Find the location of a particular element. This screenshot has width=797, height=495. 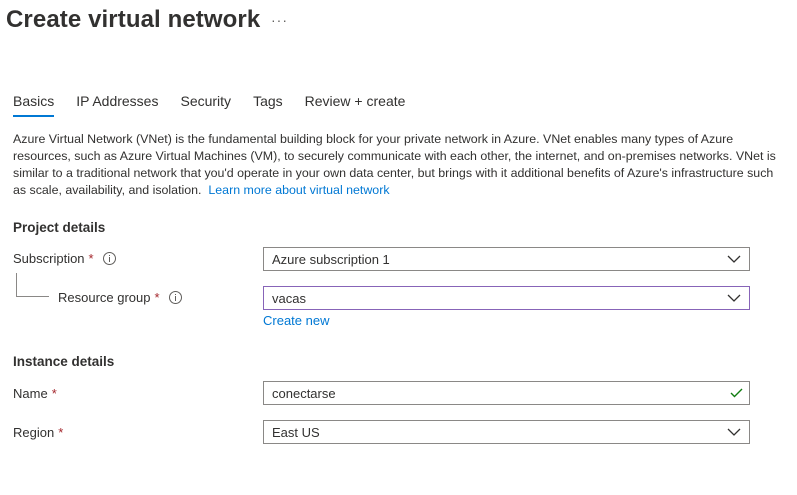

subscription-dropdown: Azure subscription 1 is located at coordinates (506, 259).